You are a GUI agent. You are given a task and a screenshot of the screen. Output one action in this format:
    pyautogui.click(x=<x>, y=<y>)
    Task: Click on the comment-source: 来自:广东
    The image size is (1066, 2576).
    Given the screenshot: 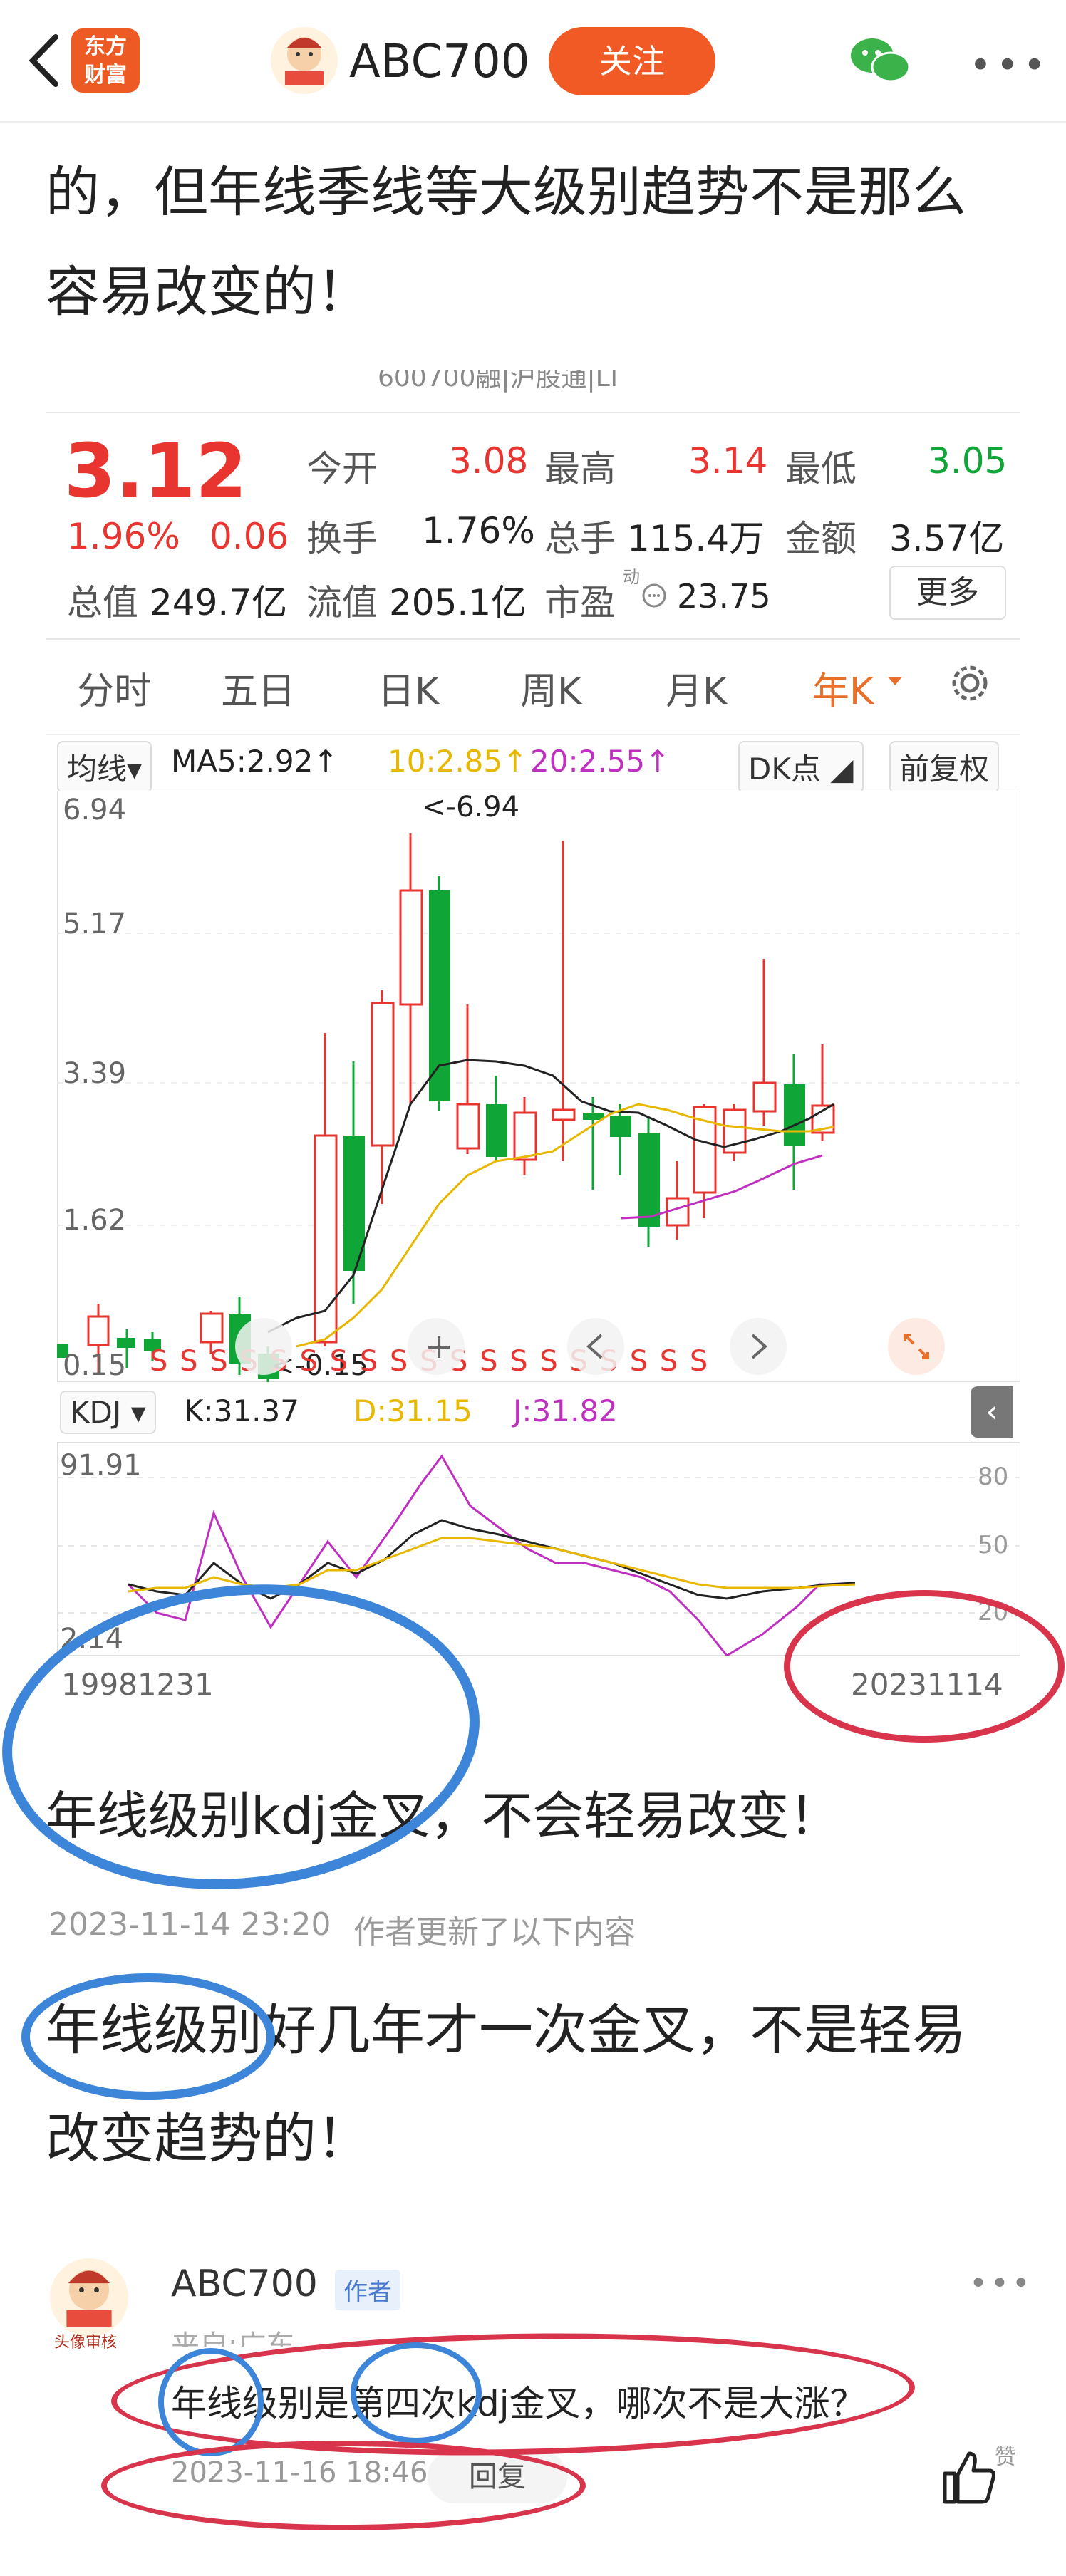 What is the action you would take?
    pyautogui.click(x=233, y=2338)
    